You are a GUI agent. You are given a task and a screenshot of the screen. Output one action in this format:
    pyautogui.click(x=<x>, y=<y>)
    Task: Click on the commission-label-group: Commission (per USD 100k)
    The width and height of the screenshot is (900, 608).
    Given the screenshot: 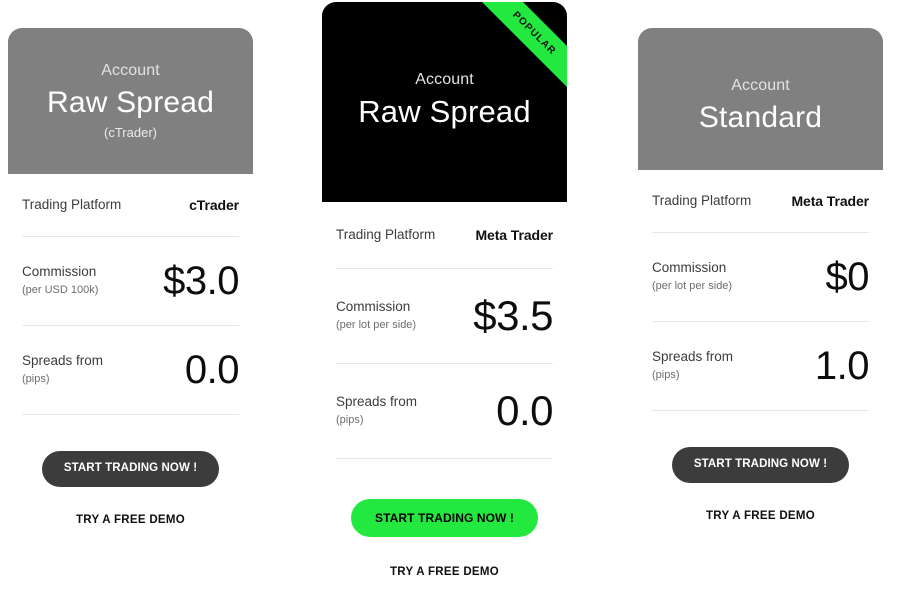 What is the action you would take?
    pyautogui.click(x=60, y=281)
    